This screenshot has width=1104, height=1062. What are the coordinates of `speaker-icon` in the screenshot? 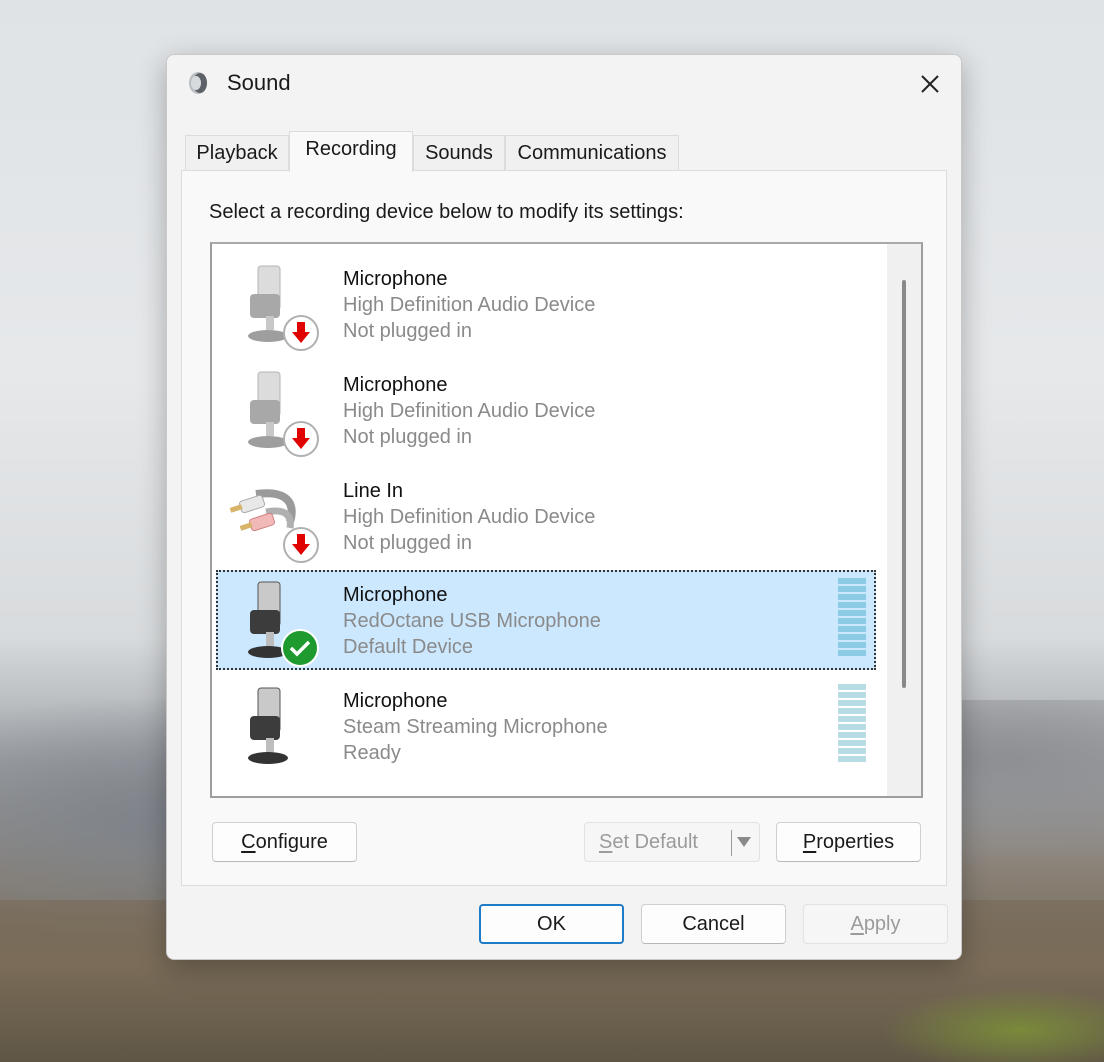 It's located at (198, 83).